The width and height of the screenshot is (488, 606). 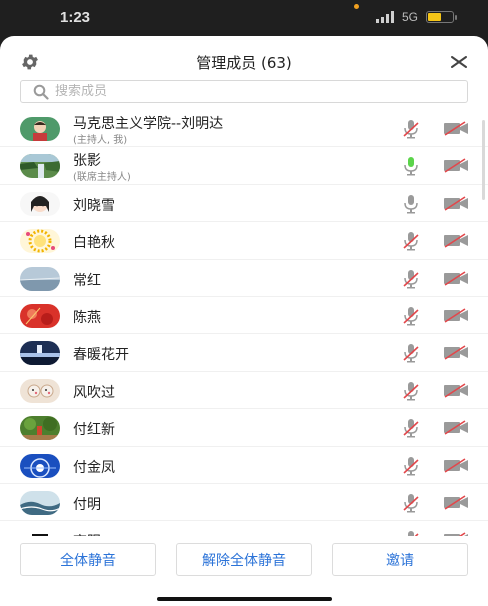 I want to click on home-indicator, so click(x=244, y=599).